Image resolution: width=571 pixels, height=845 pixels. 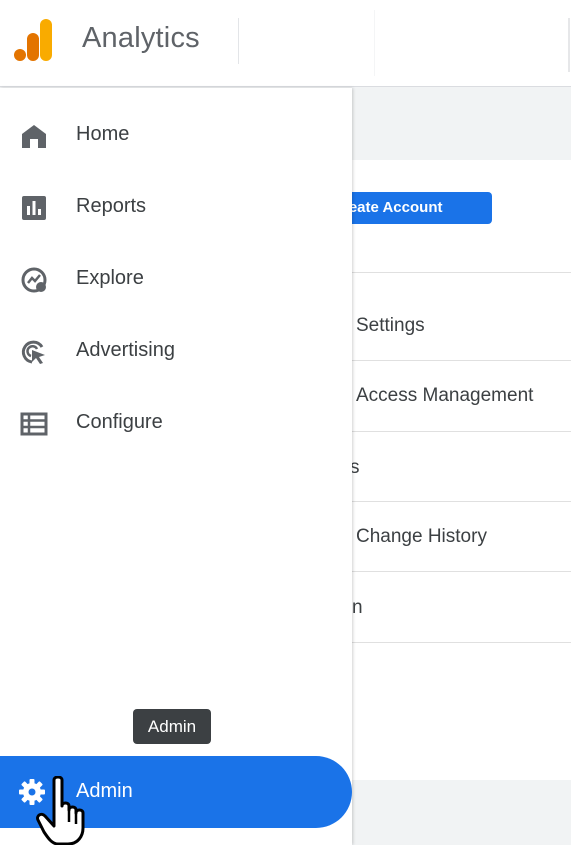 What do you see at coordinates (141, 38) in the screenshot?
I see `app-title: Analytics` at bounding box center [141, 38].